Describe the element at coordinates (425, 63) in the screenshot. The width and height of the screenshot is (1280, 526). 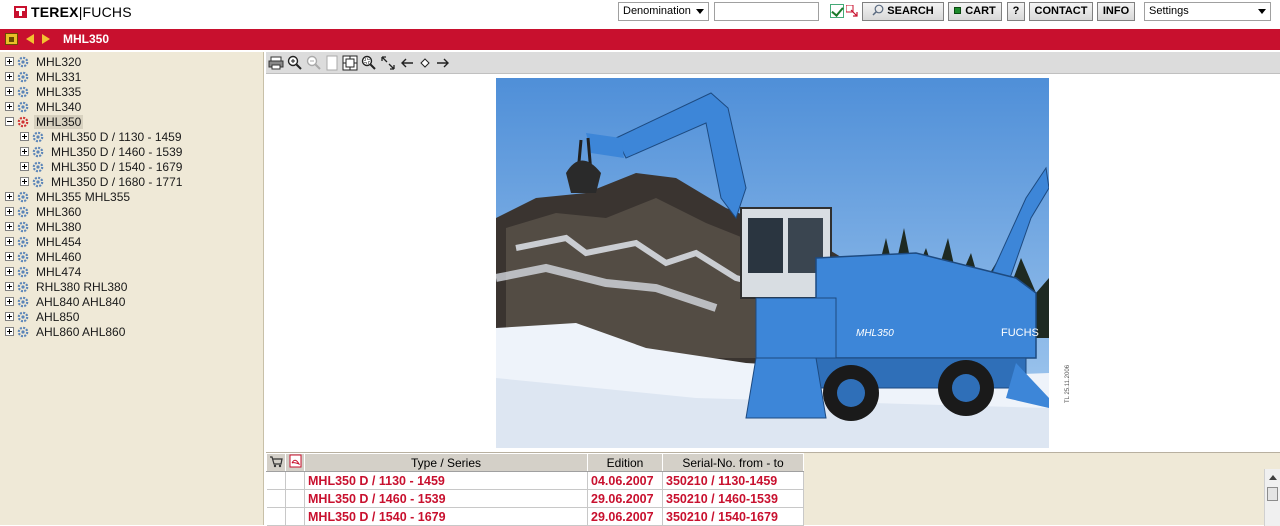
I see `diamond-icon` at that location.